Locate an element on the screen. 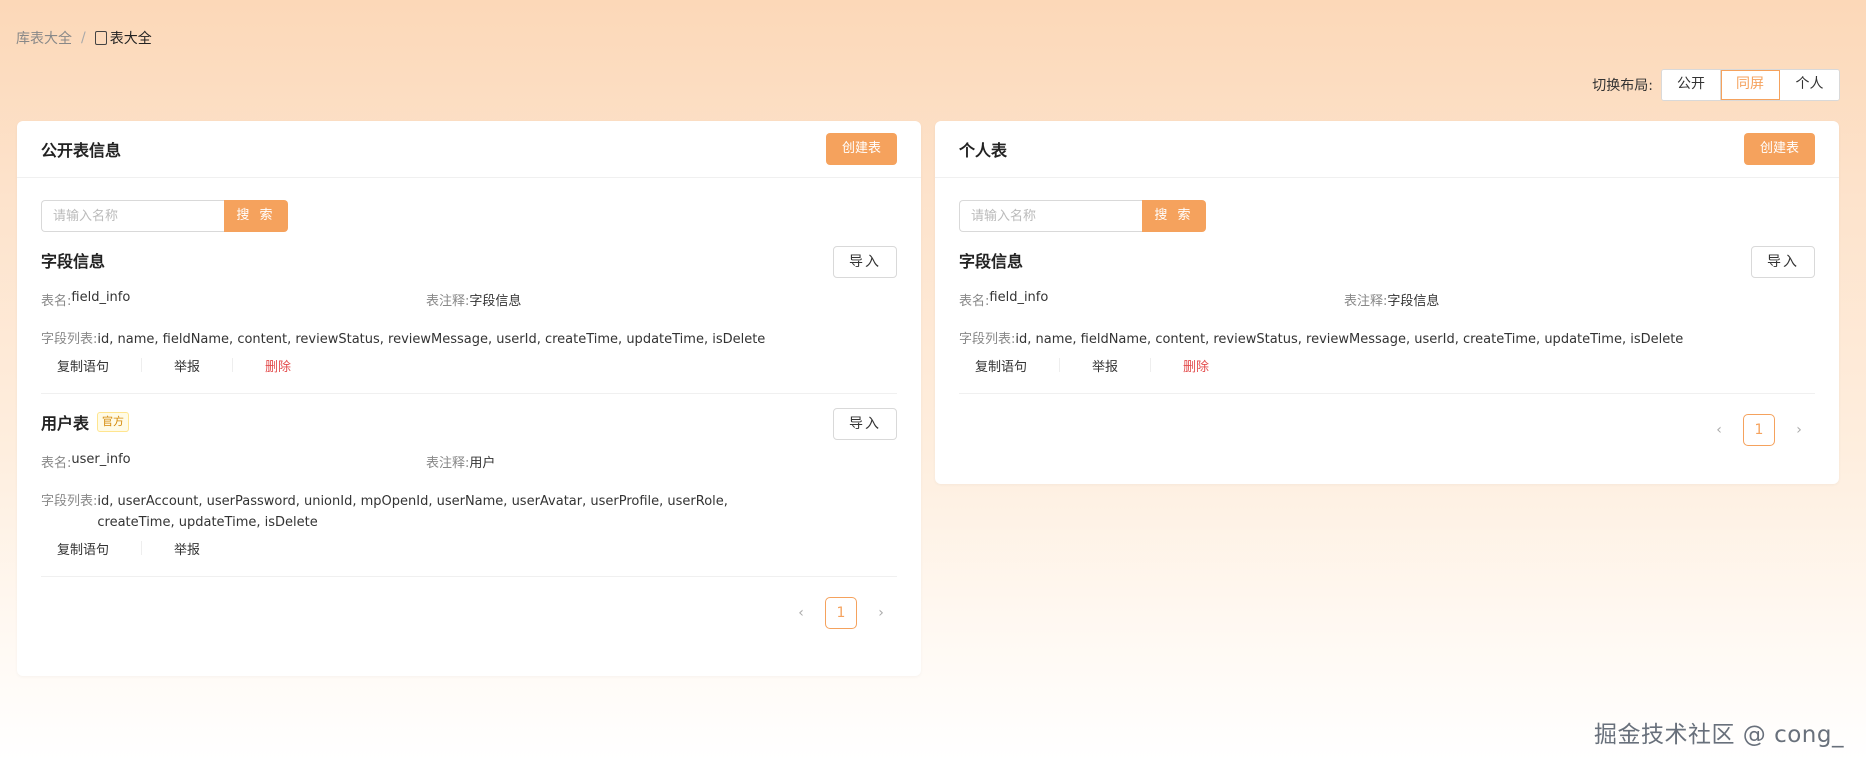 This screenshot has height=761, width=1866. official-tag: 官方 is located at coordinates (113, 422).